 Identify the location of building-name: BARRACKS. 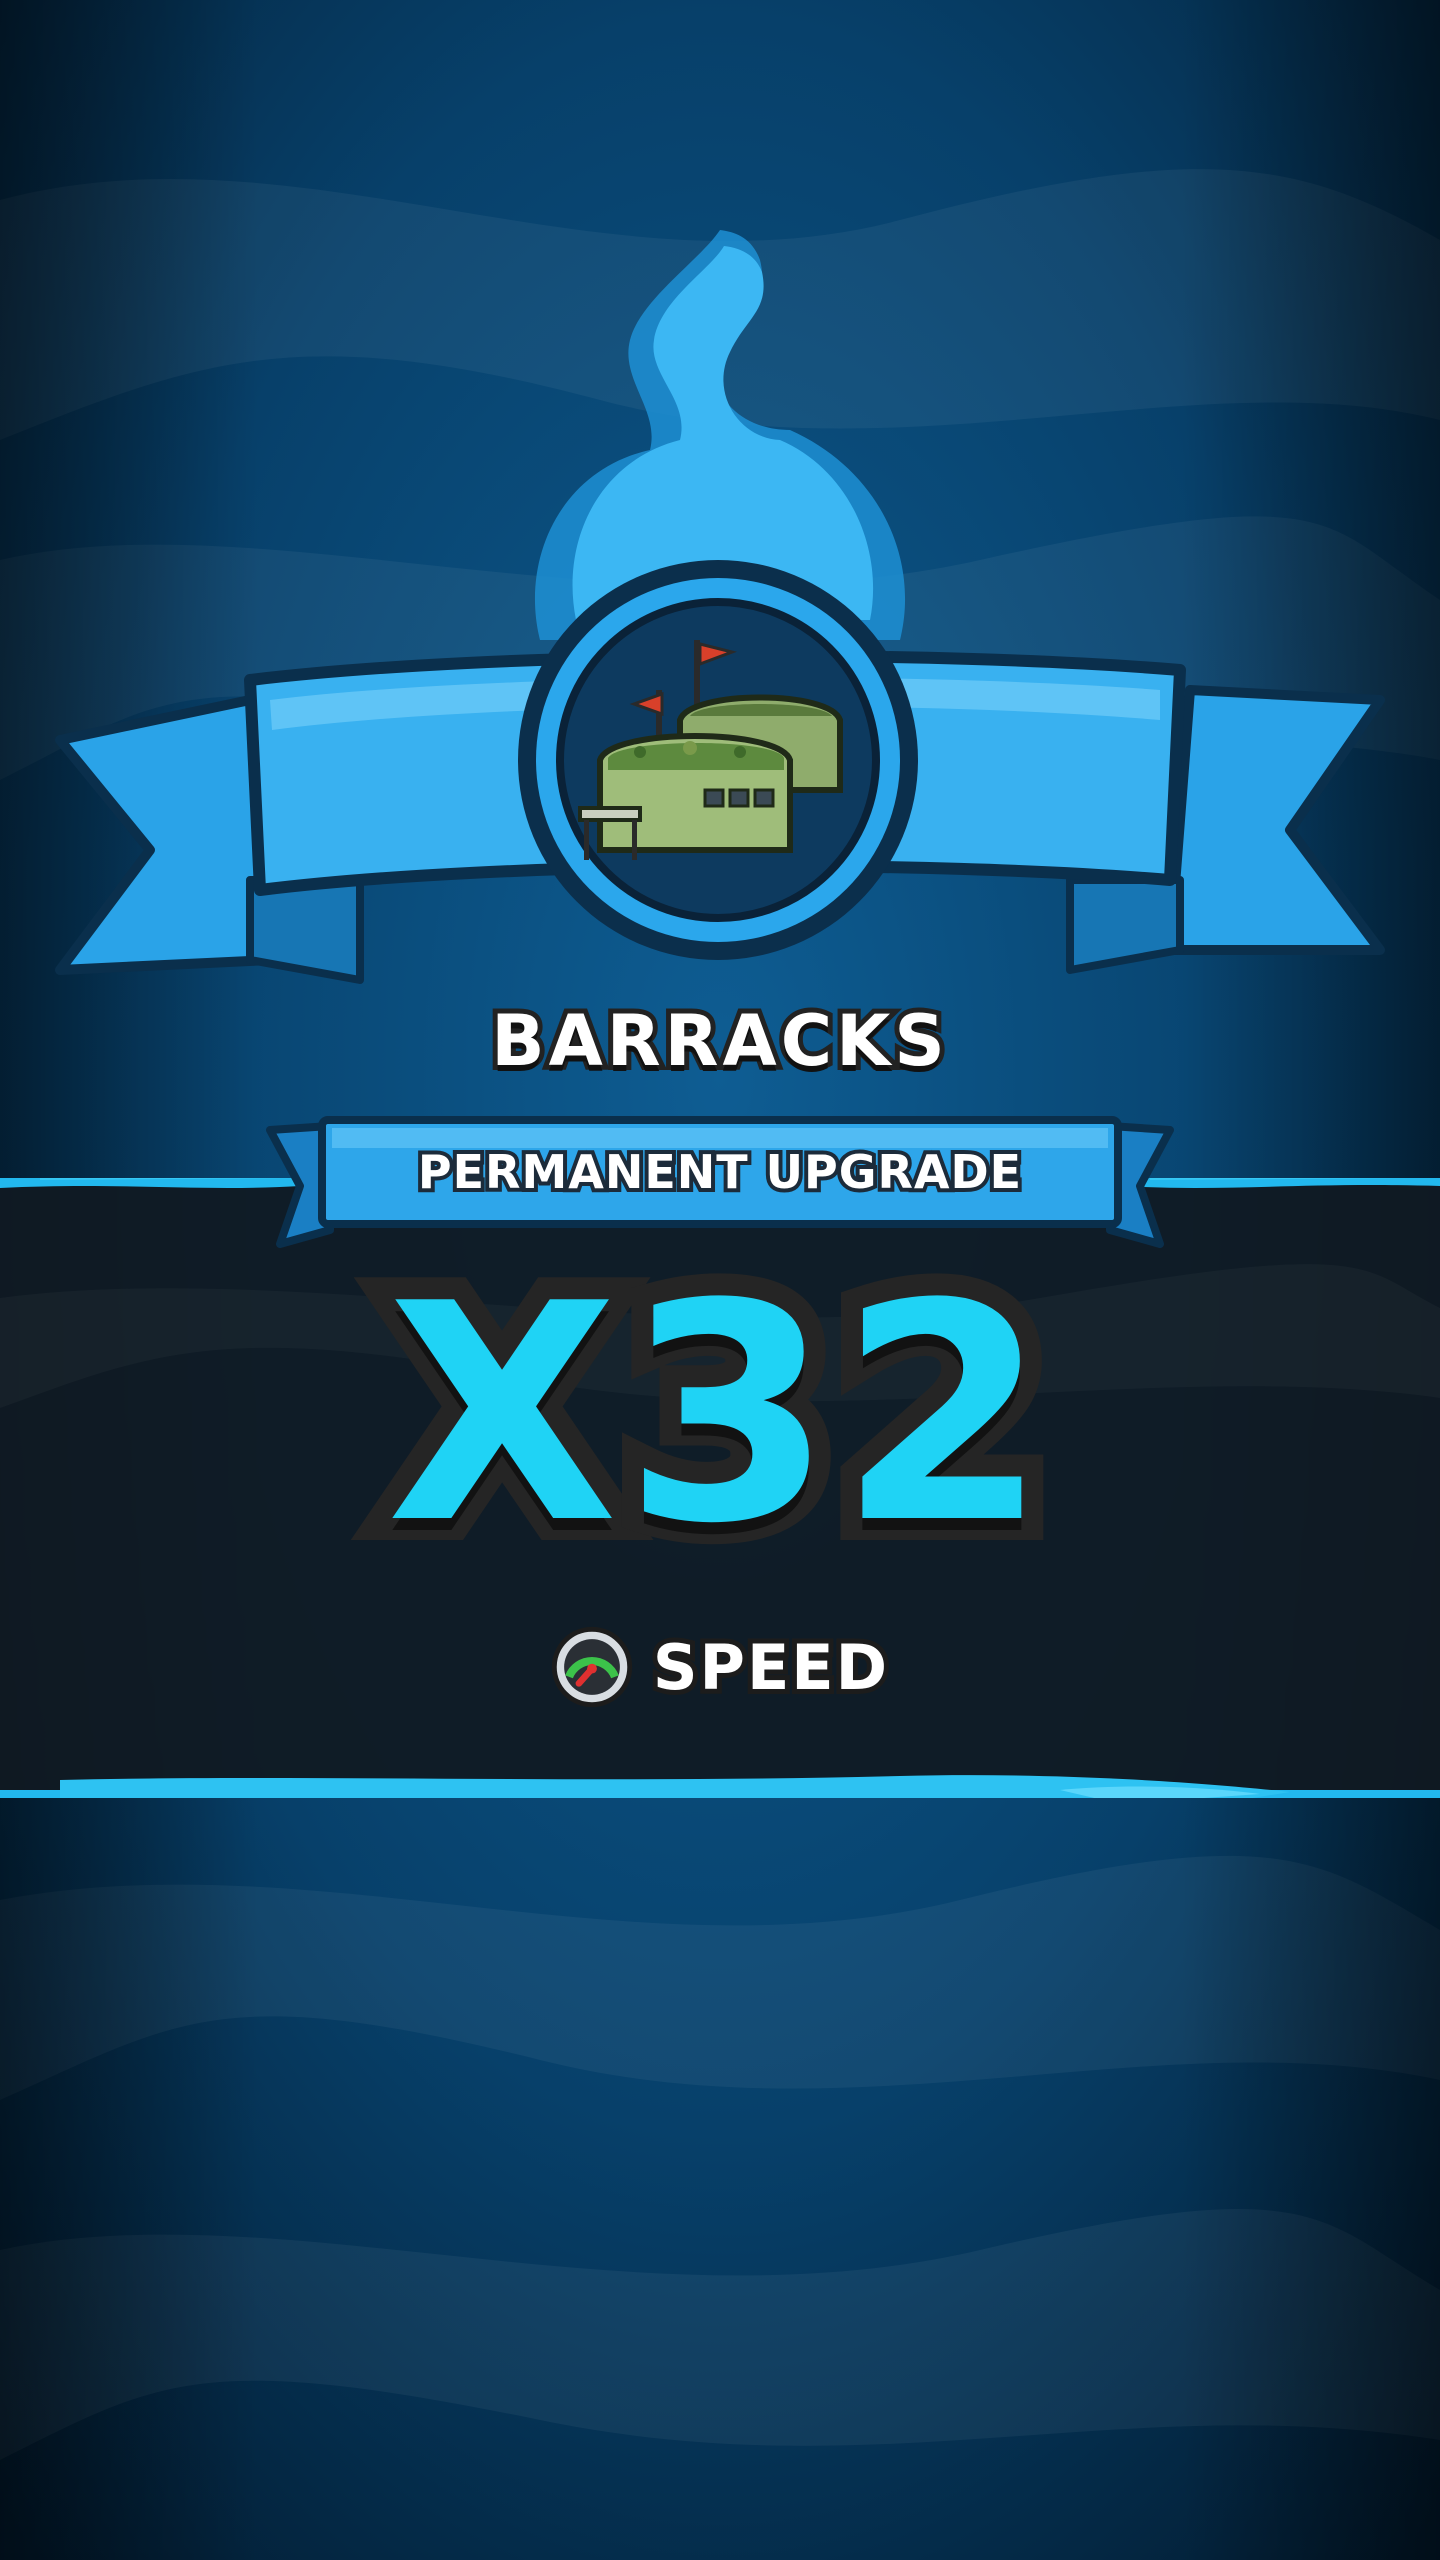
(718, 1041).